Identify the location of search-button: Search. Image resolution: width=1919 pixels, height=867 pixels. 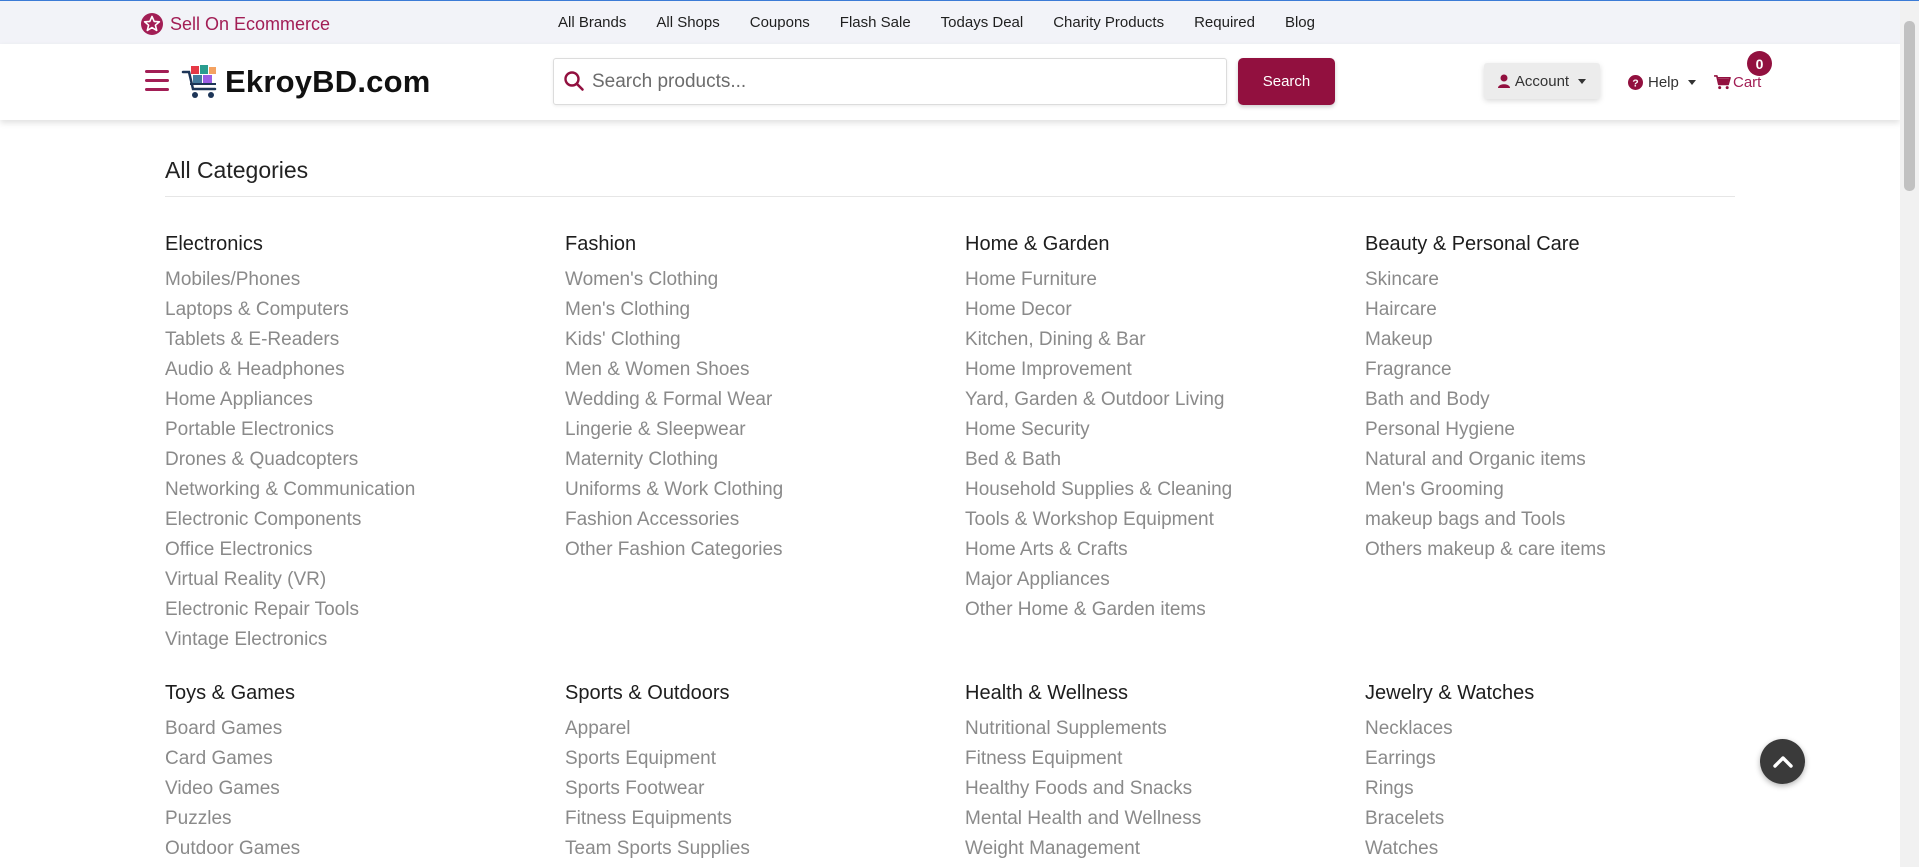
(1286, 81).